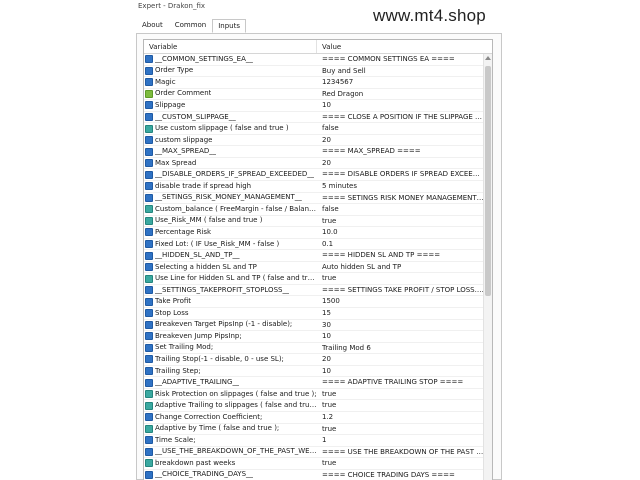 This screenshot has height=480, width=640. Describe the element at coordinates (400, 475) in the screenshot. I see `value-cell: ==== CHOICE TRADING DAYS ====` at that location.